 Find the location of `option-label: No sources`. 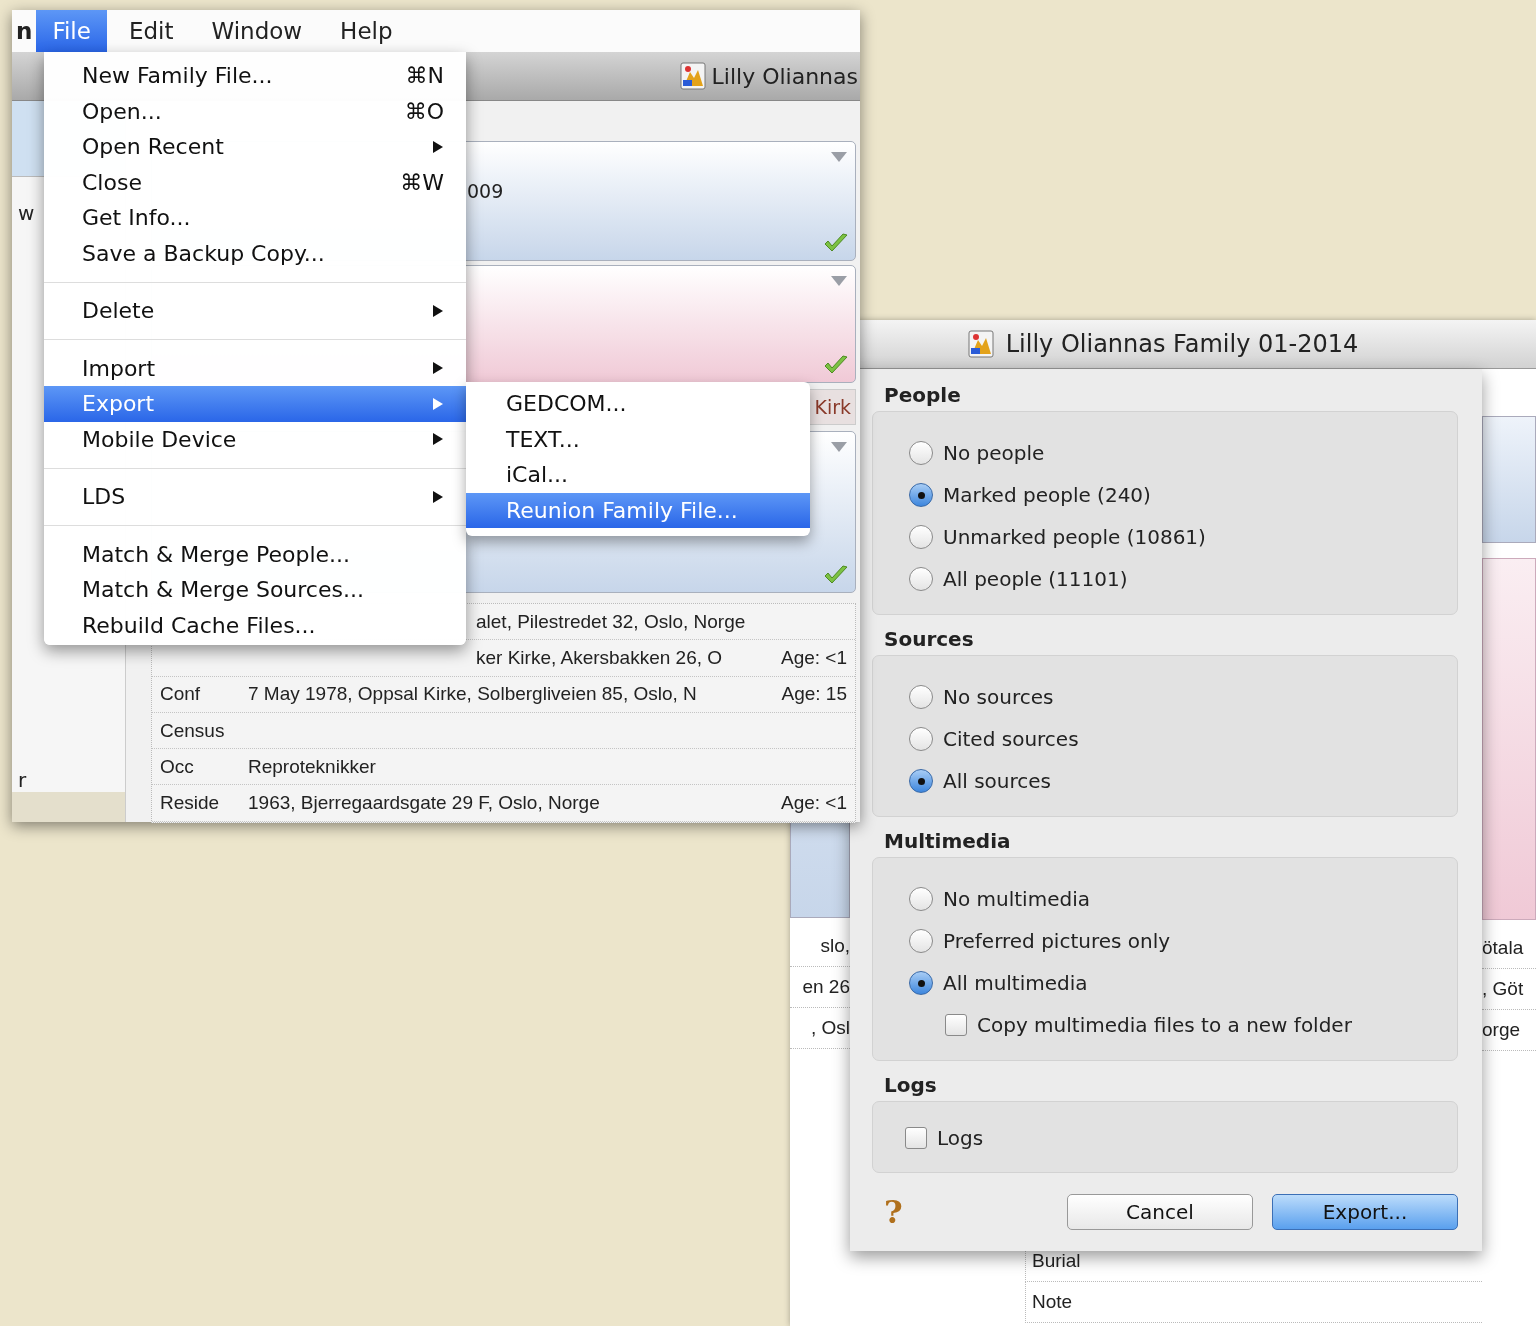

option-label: No sources is located at coordinates (998, 697).